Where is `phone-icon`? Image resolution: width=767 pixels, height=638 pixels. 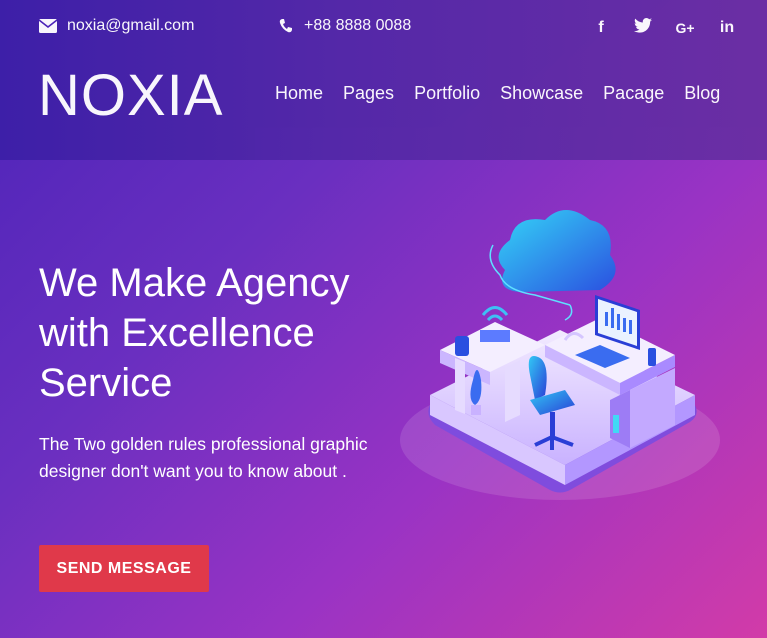
phone-icon is located at coordinates (285, 26).